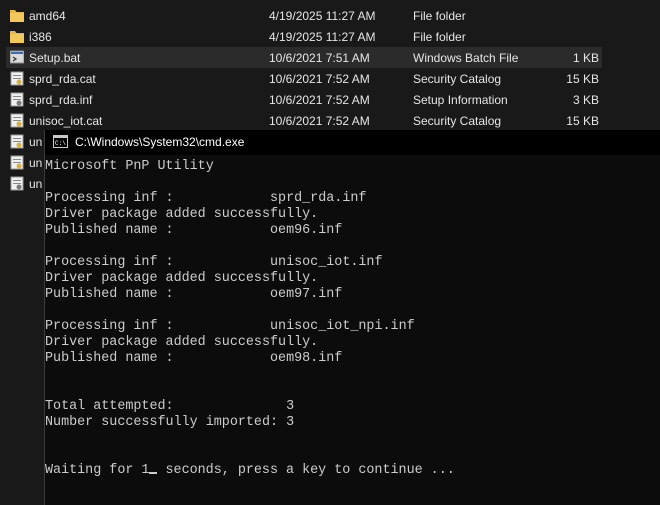  Describe the element at coordinates (194, 294) in the screenshot. I see `console-line: Published name : oem97.inf` at that location.